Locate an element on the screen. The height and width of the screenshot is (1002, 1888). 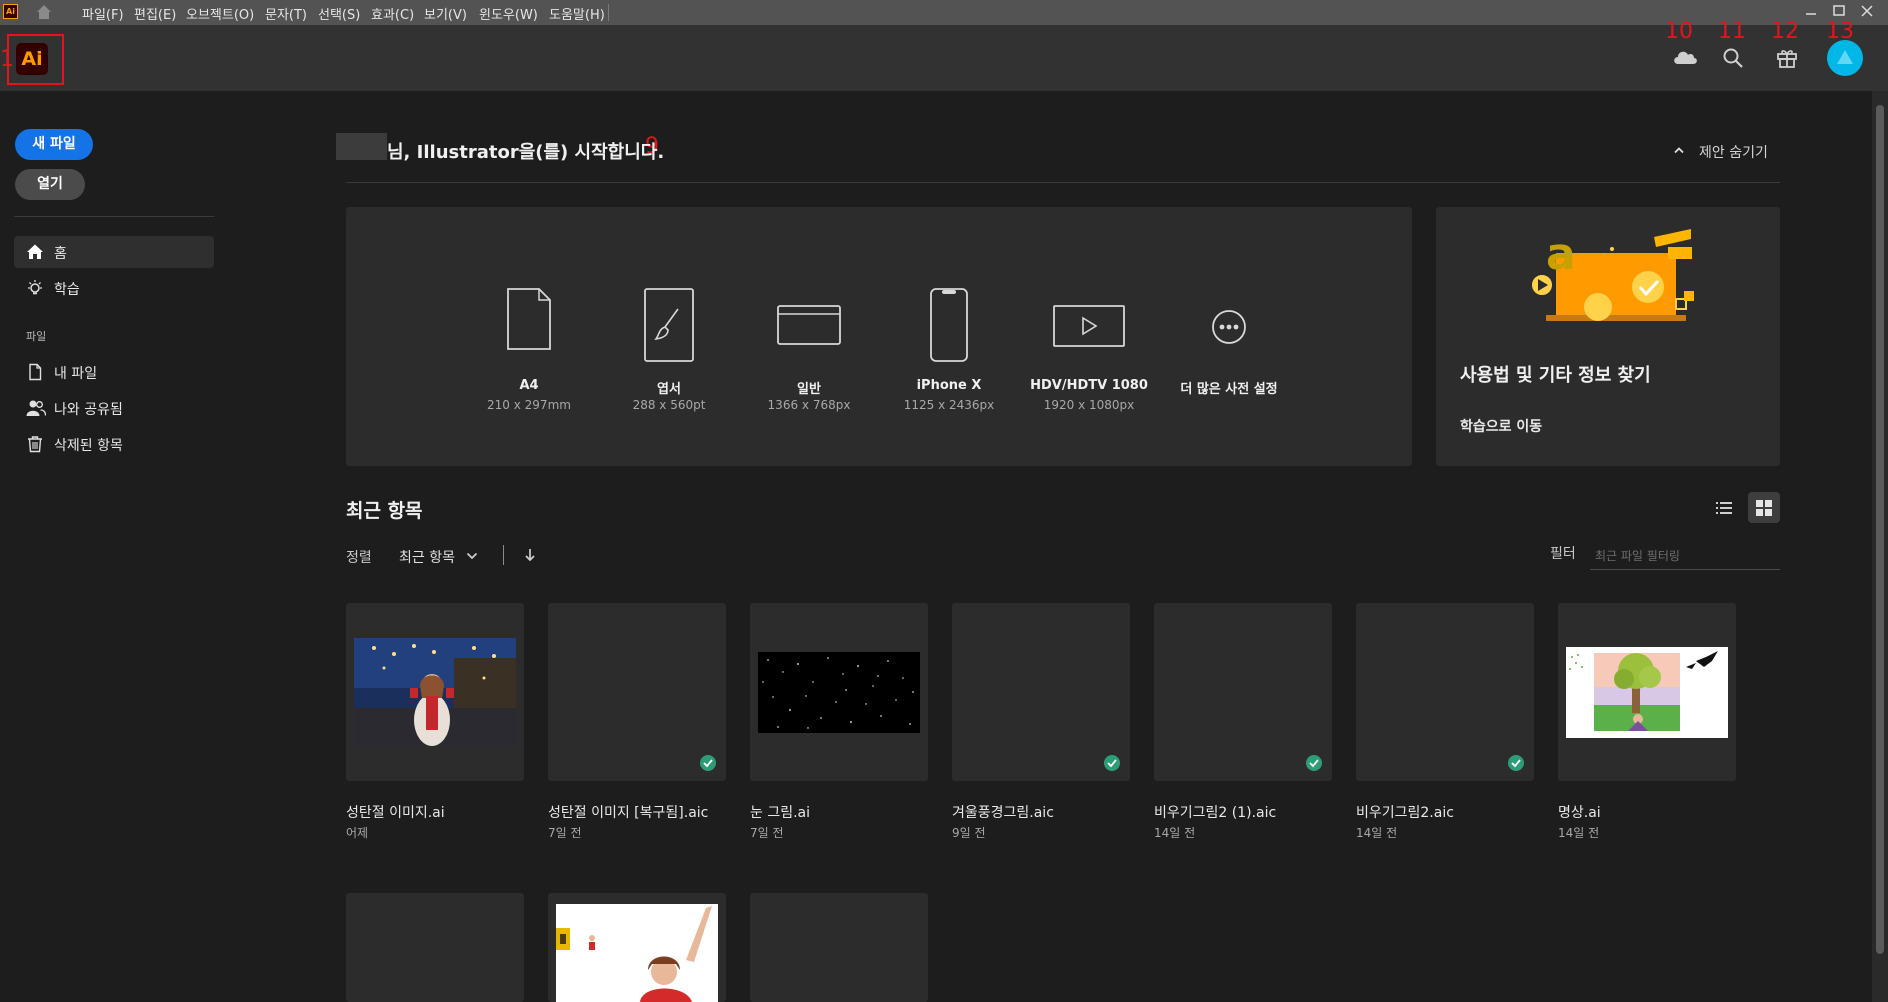
filter-input is located at coordinates (1685, 556).